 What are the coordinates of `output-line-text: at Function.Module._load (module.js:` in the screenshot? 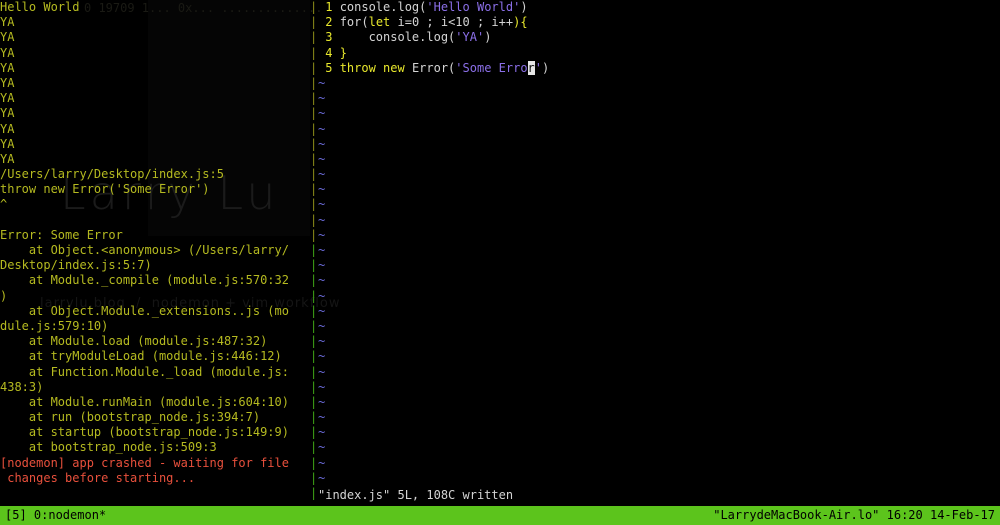 It's located at (144, 371).